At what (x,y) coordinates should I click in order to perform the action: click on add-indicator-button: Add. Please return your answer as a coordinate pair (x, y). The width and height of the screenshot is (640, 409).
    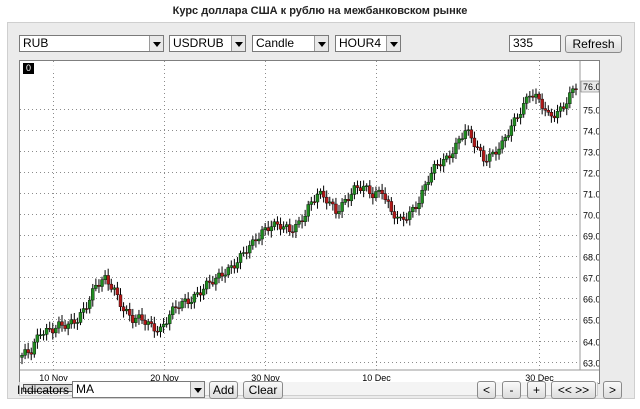
    Looking at the image, I should click on (223, 390).